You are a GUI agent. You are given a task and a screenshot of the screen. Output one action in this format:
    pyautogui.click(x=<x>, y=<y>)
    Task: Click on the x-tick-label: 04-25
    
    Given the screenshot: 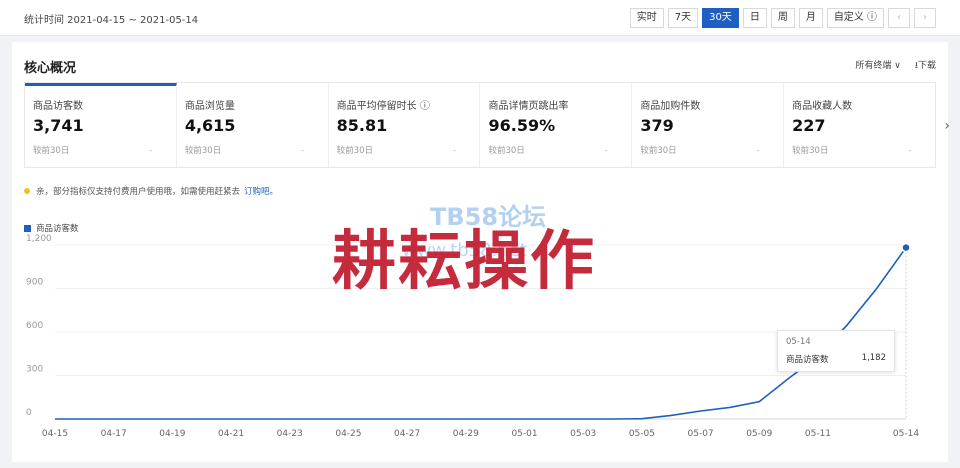 What is the action you would take?
    pyautogui.click(x=348, y=434)
    